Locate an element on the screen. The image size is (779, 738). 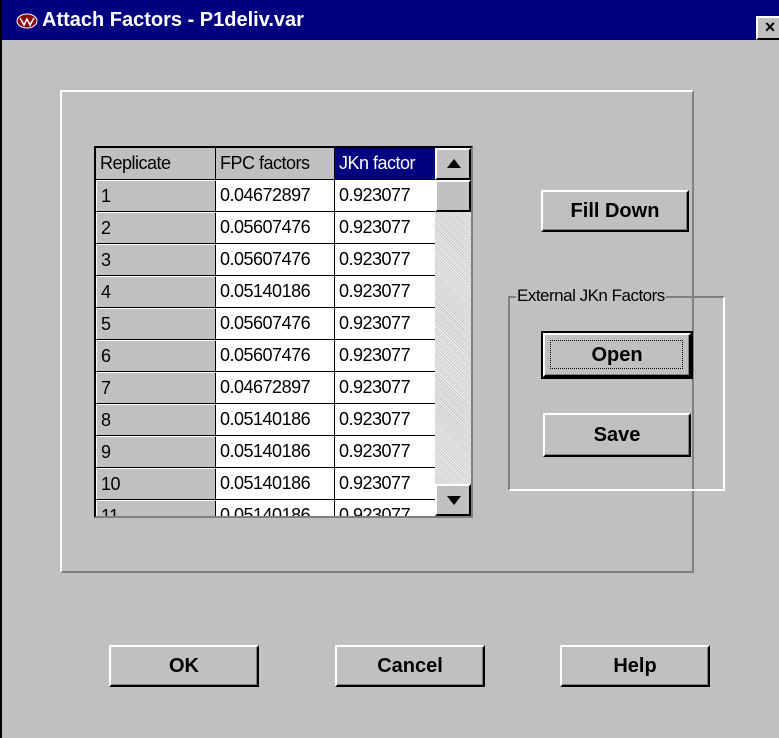
close-button: × is located at coordinates (767, 28).